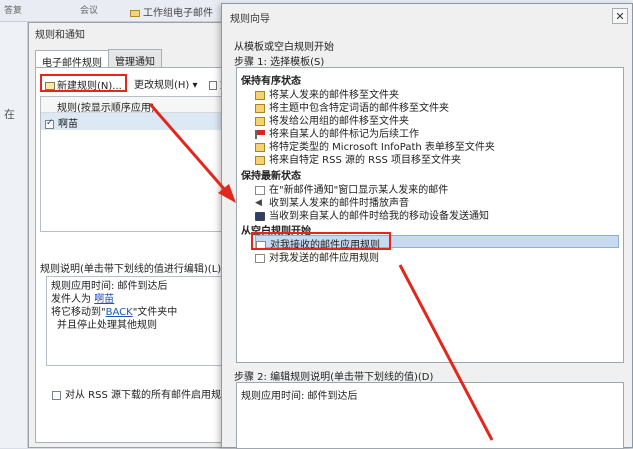 Image resolution: width=633 pixels, height=449 pixels. Describe the element at coordinates (437, 132) in the screenshot. I see `list-item: 将来自某人的邮件标记为后续工作` at that location.